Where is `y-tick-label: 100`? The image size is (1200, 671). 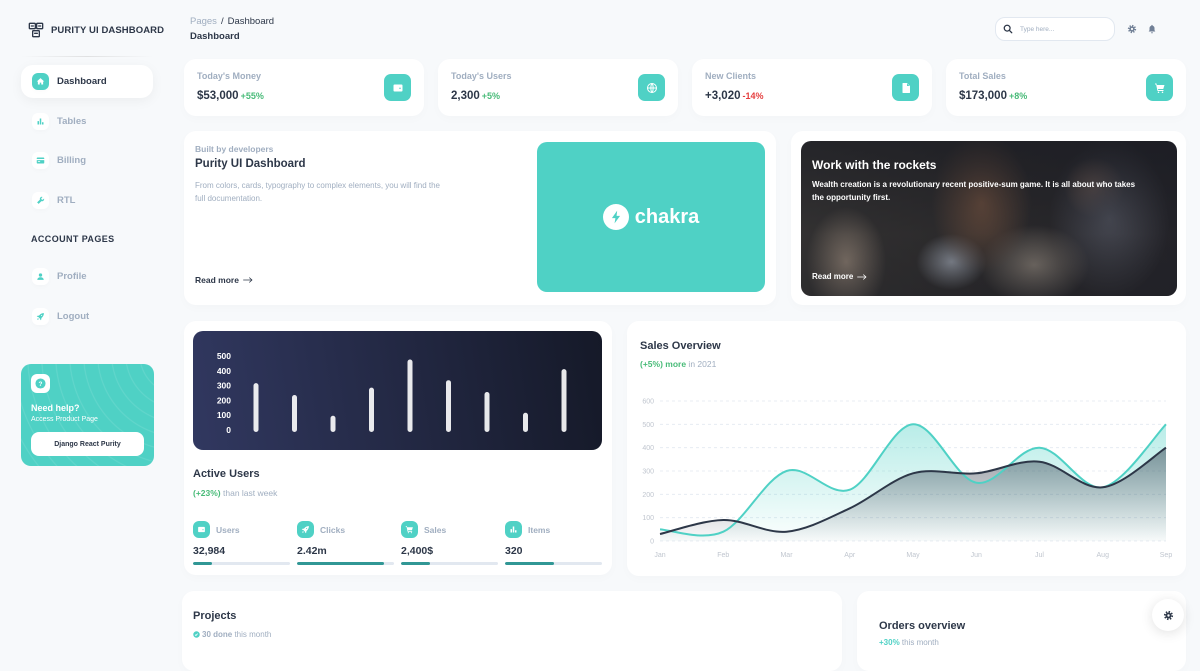
y-tick-label: 100 is located at coordinates (224, 415).